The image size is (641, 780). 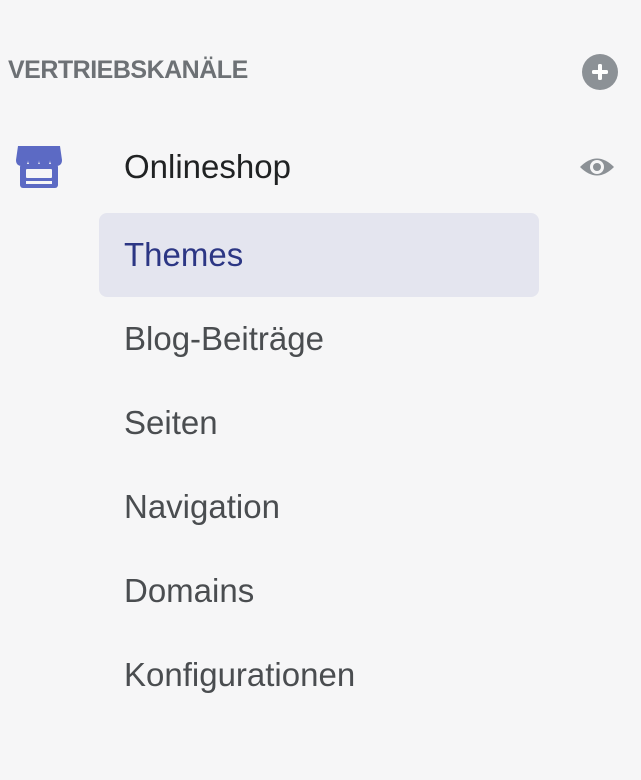 I want to click on subnav-item-label: Blog-Beiträge, so click(x=224, y=338).